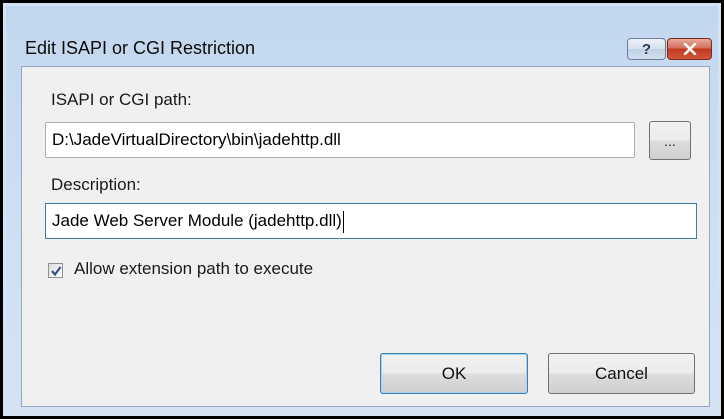 This screenshot has width=724, height=419. Describe the element at coordinates (96, 184) in the screenshot. I see `description-label: Description:` at that location.